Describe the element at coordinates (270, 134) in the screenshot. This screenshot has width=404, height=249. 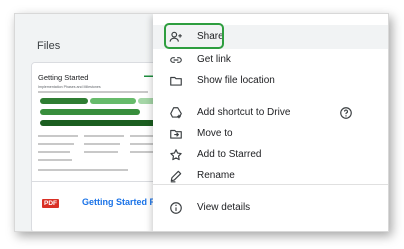
I see `menu-item-move-to: Move to` at that location.